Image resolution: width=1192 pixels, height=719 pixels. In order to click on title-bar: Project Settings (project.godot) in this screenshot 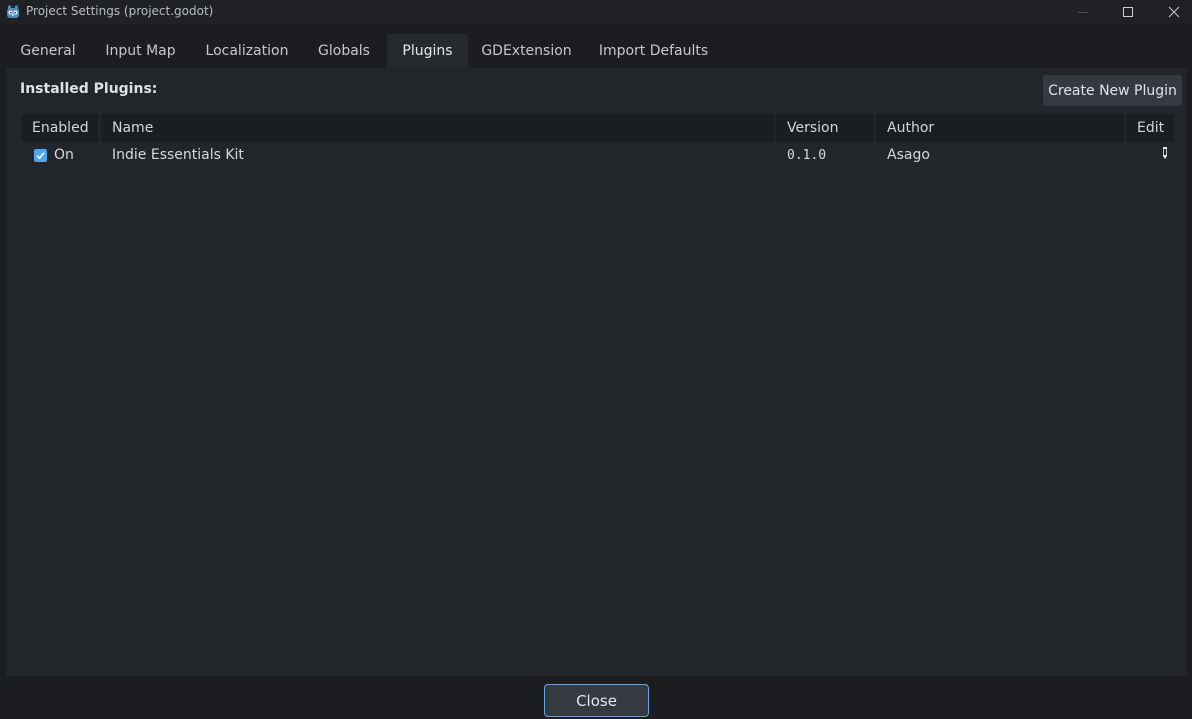, I will do `click(596, 12)`.